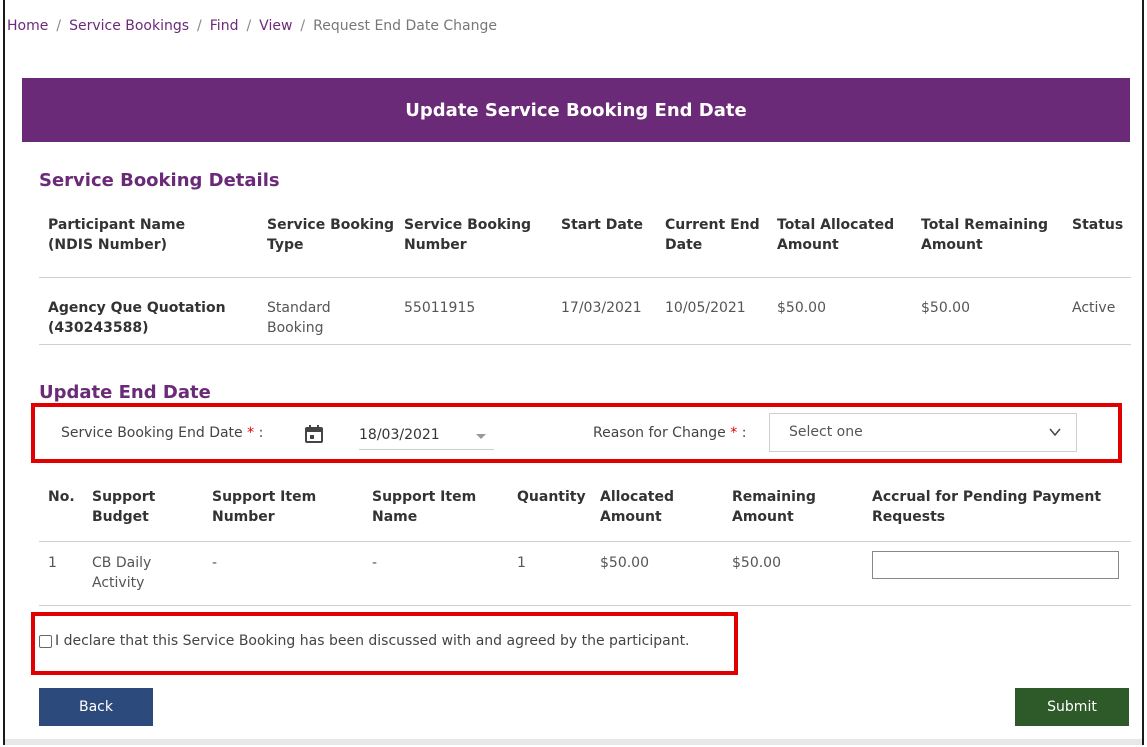 Image resolution: width=1147 pixels, height=747 pixels. What do you see at coordinates (243, 517) in the screenshot?
I see `header-item-number-2: Number` at bounding box center [243, 517].